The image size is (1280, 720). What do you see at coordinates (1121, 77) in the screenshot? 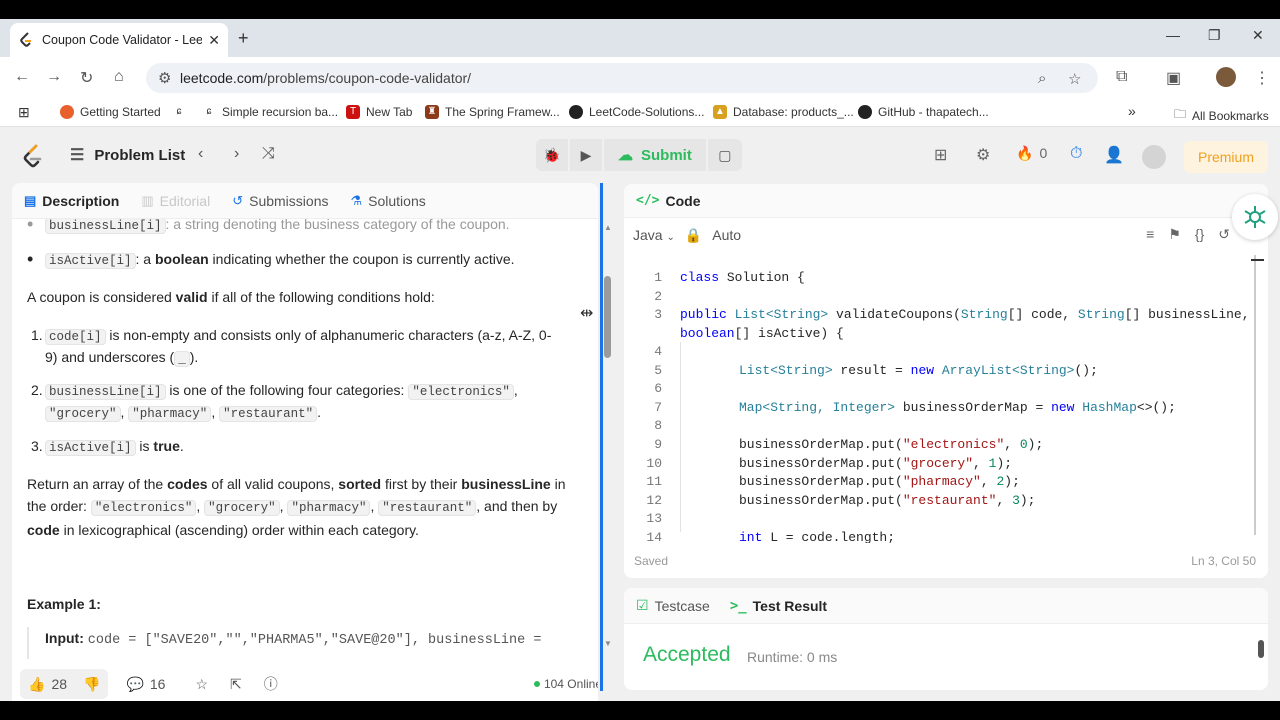
I see `extensions-icon: ⧉` at bounding box center [1121, 77].